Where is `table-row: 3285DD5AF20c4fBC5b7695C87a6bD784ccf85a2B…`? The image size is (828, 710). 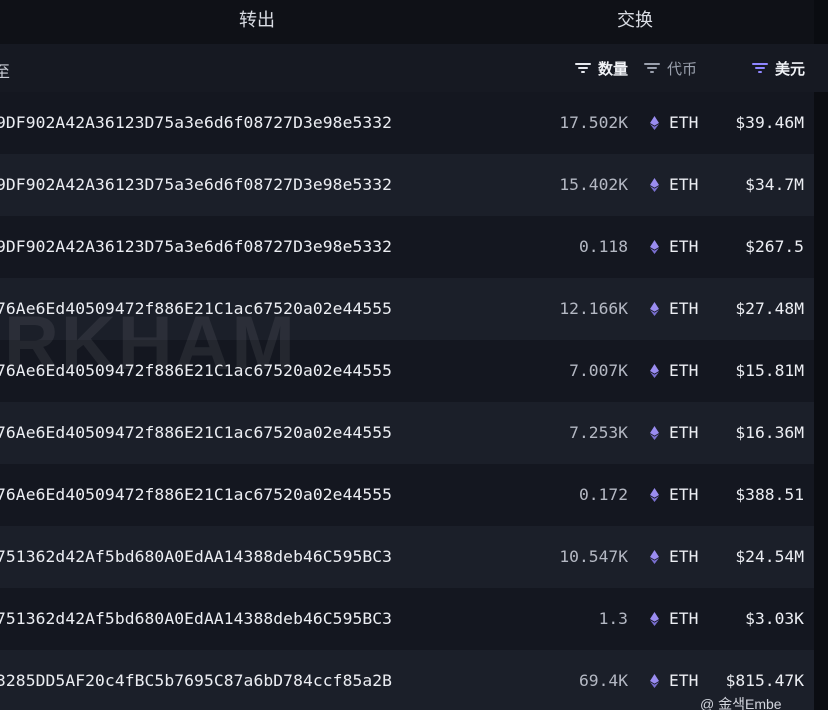 table-row: 3285DD5AF20c4fBC5b7695C87a6bD784ccf85a2B… is located at coordinates (407, 680).